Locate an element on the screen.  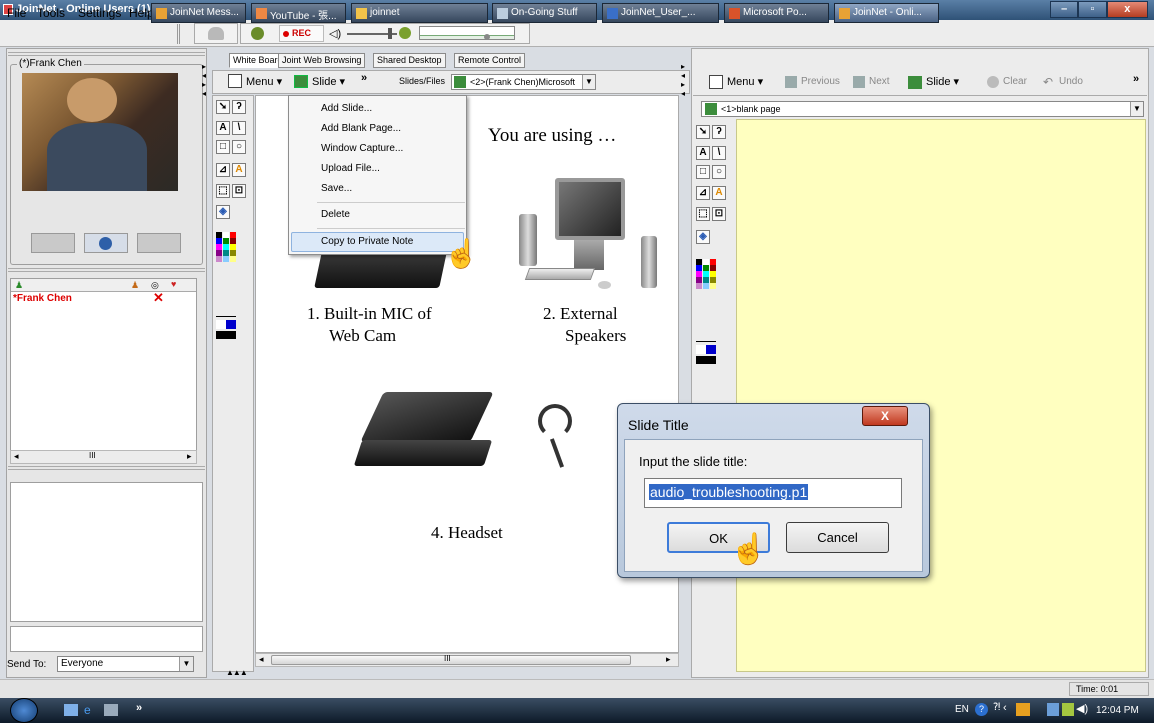
whiteboard-hscroll: ◂ III ▸ is located at coordinates (467, 660).